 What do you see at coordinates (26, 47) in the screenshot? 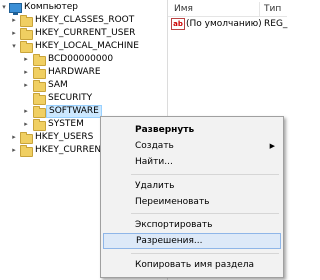
I see `folder-open-icon` at bounding box center [26, 47].